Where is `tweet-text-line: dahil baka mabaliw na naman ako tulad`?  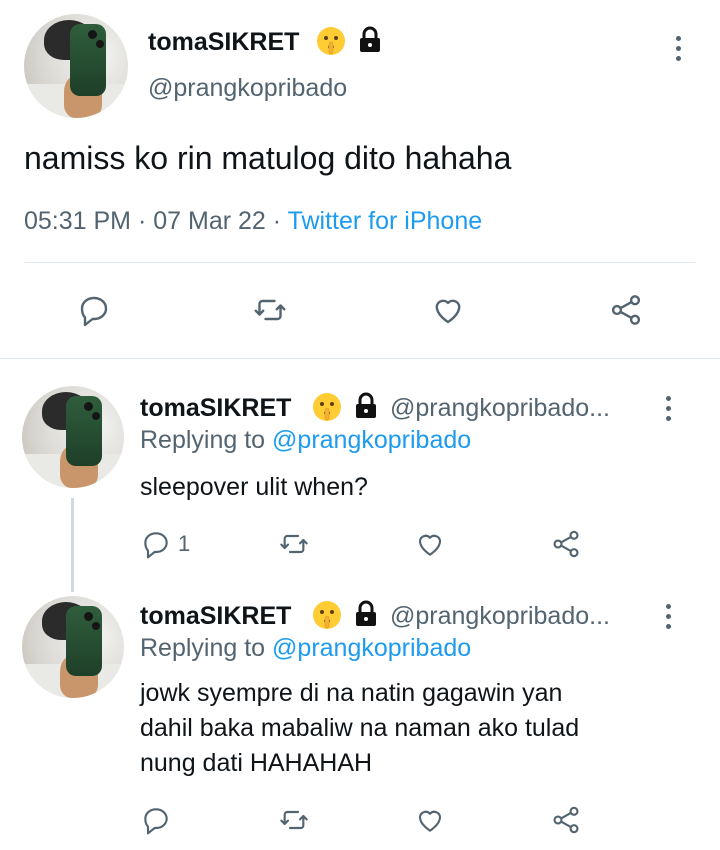 tweet-text-line: dahil baka mabaliw na naman ako tulad is located at coordinates (360, 728).